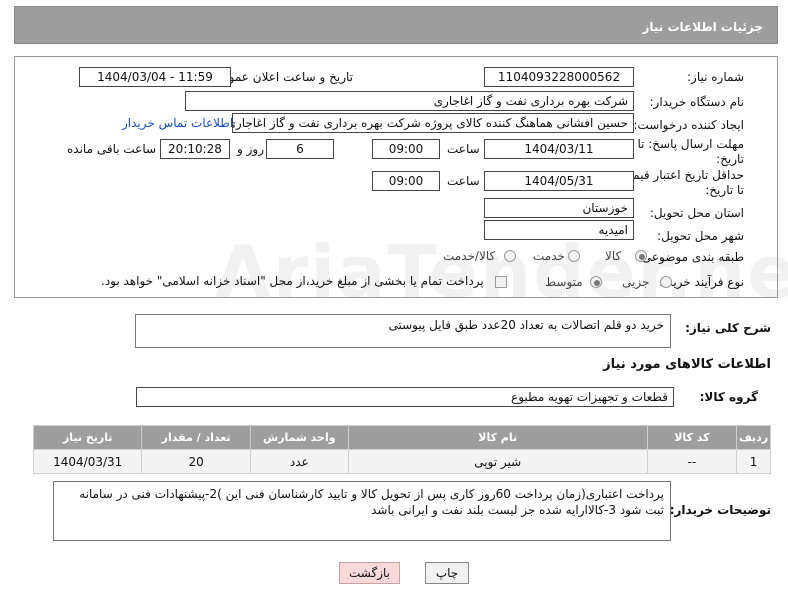 The image size is (788, 598). Describe the element at coordinates (666, 282) in the screenshot. I see `process-radio-minor` at that location.